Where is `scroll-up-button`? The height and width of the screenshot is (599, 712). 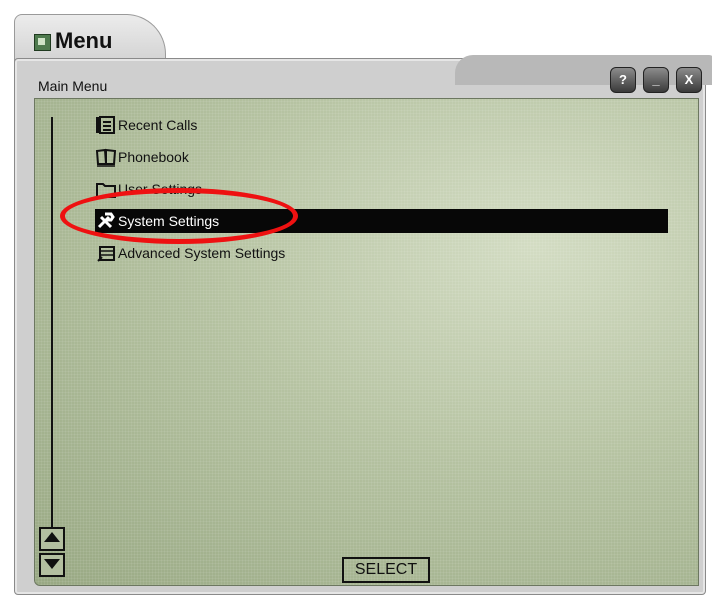 scroll-up-button is located at coordinates (52, 539).